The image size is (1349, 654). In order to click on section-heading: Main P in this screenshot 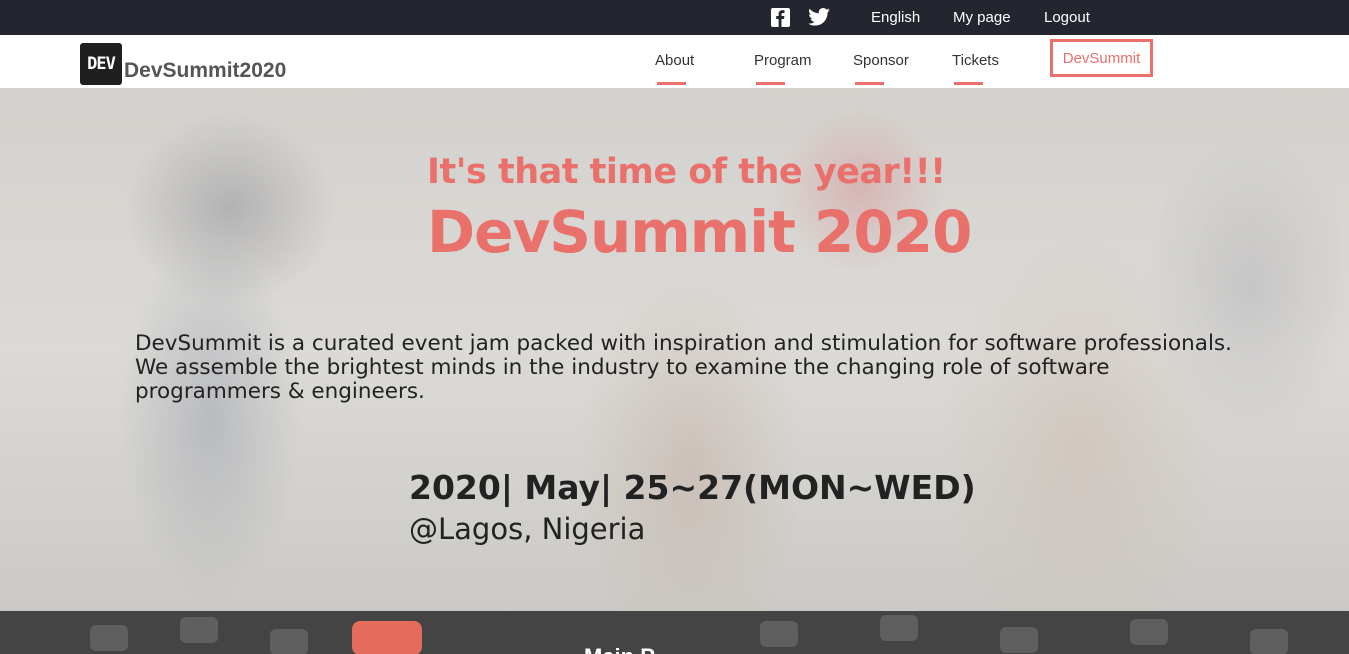, I will do `click(619, 649)`.